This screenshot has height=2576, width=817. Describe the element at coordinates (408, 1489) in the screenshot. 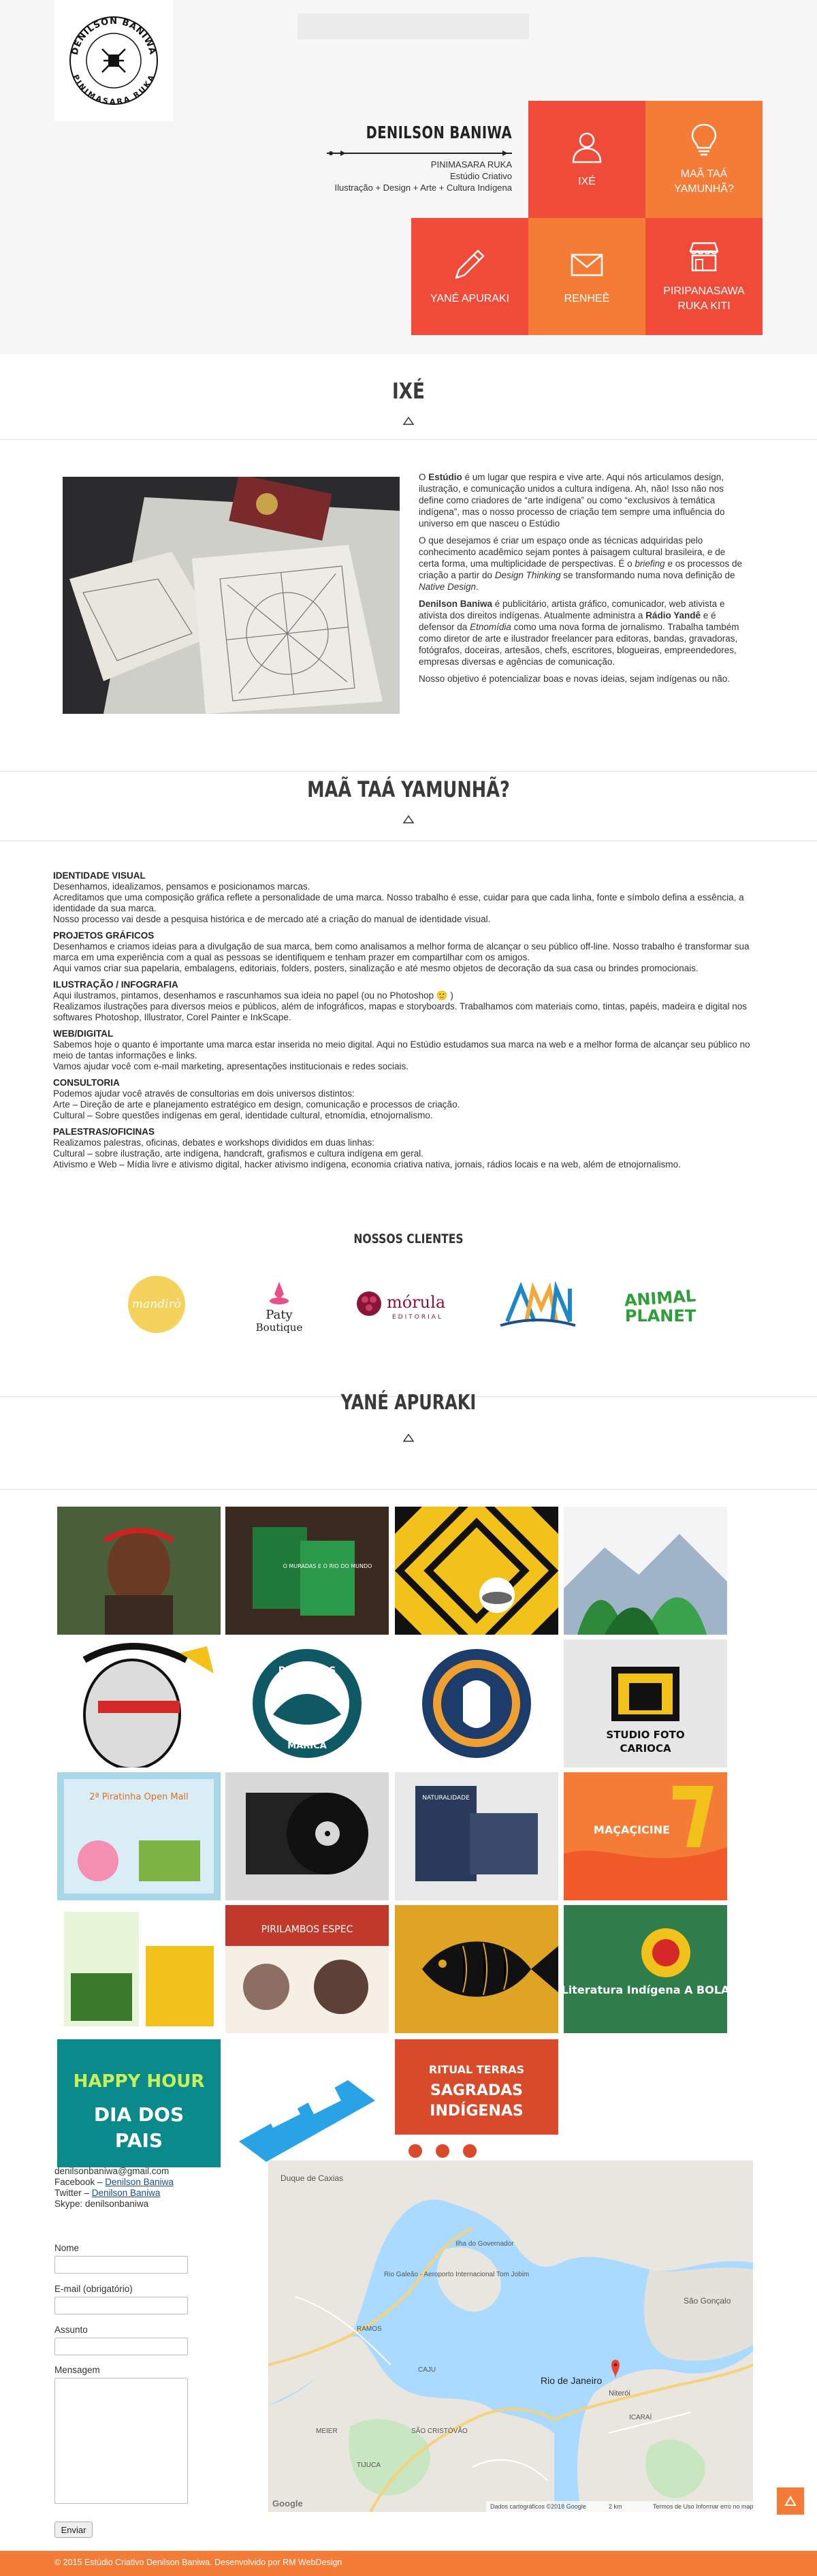

I see `divider` at that location.